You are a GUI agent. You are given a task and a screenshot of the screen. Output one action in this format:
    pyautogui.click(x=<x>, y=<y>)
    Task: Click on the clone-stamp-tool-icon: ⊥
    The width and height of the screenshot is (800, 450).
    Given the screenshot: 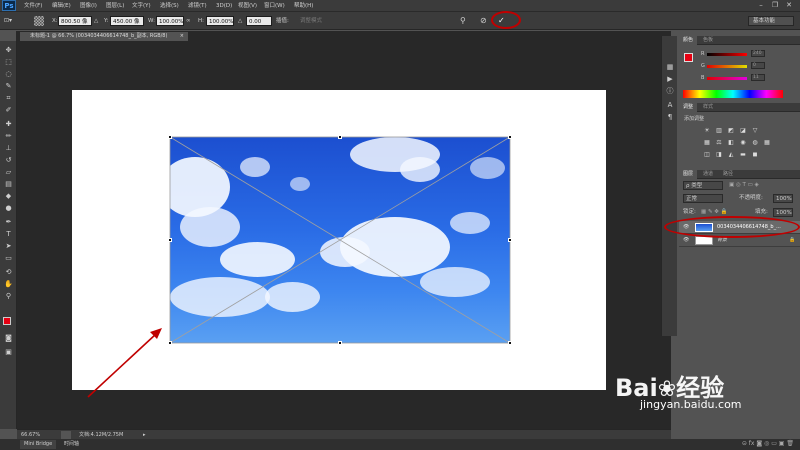 What is the action you would take?
    pyautogui.click(x=8, y=148)
    